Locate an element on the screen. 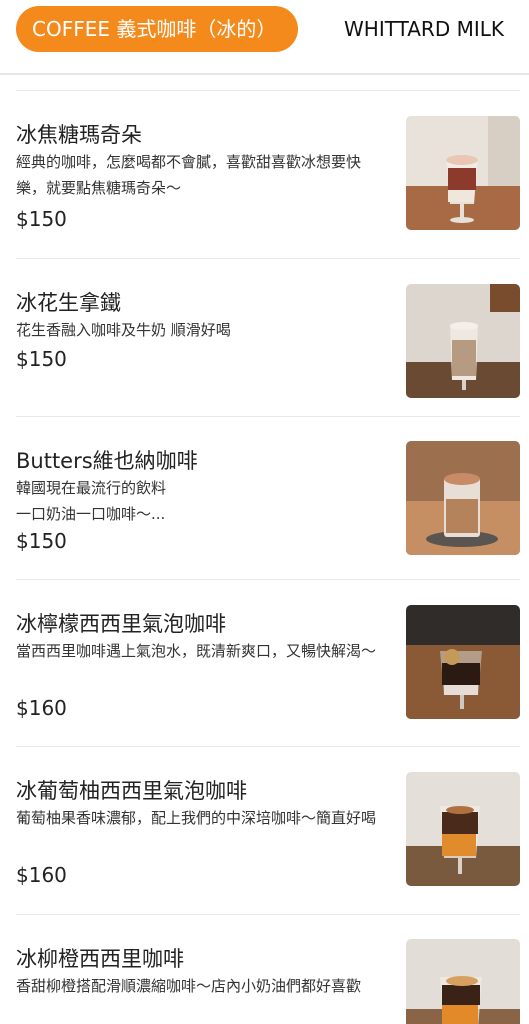 The width and height of the screenshot is (529, 1024). tab-coffee-iced: COFFEE 義式咖啡（冰的） is located at coordinates (157, 29).